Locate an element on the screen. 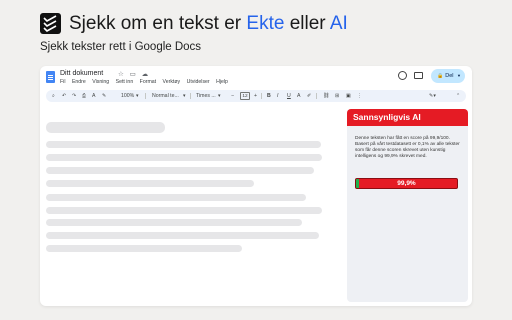 Image resolution: width=512 pixels, height=320 pixels. hero-title-mid: eller is located at coordinates (307, 23).